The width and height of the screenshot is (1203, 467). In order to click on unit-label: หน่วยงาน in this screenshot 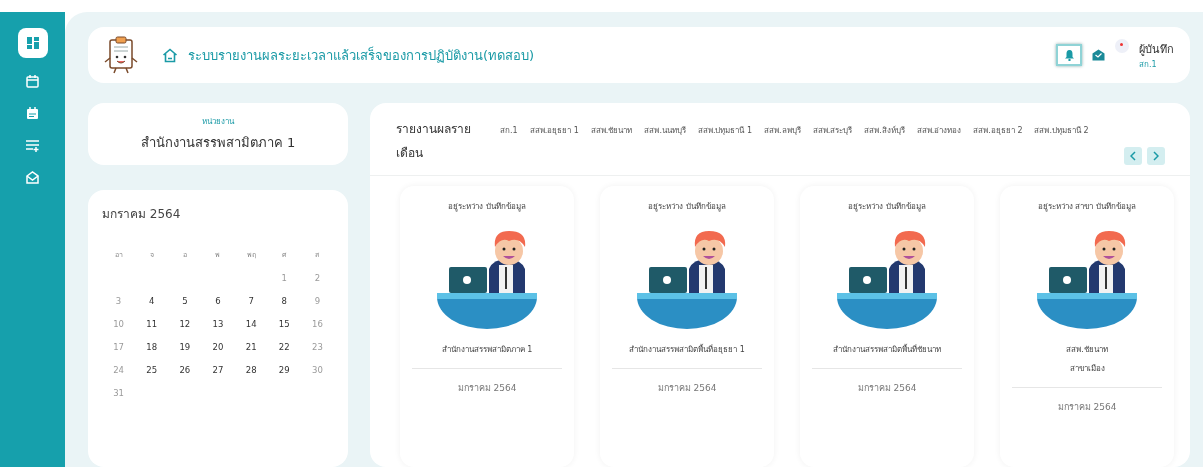, I will do `click(218, 122)`.